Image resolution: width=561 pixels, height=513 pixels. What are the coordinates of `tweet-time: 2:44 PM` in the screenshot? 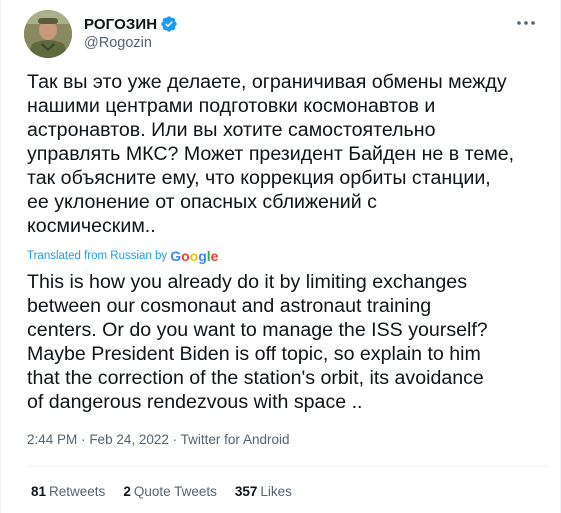 It's located at (52, 439).